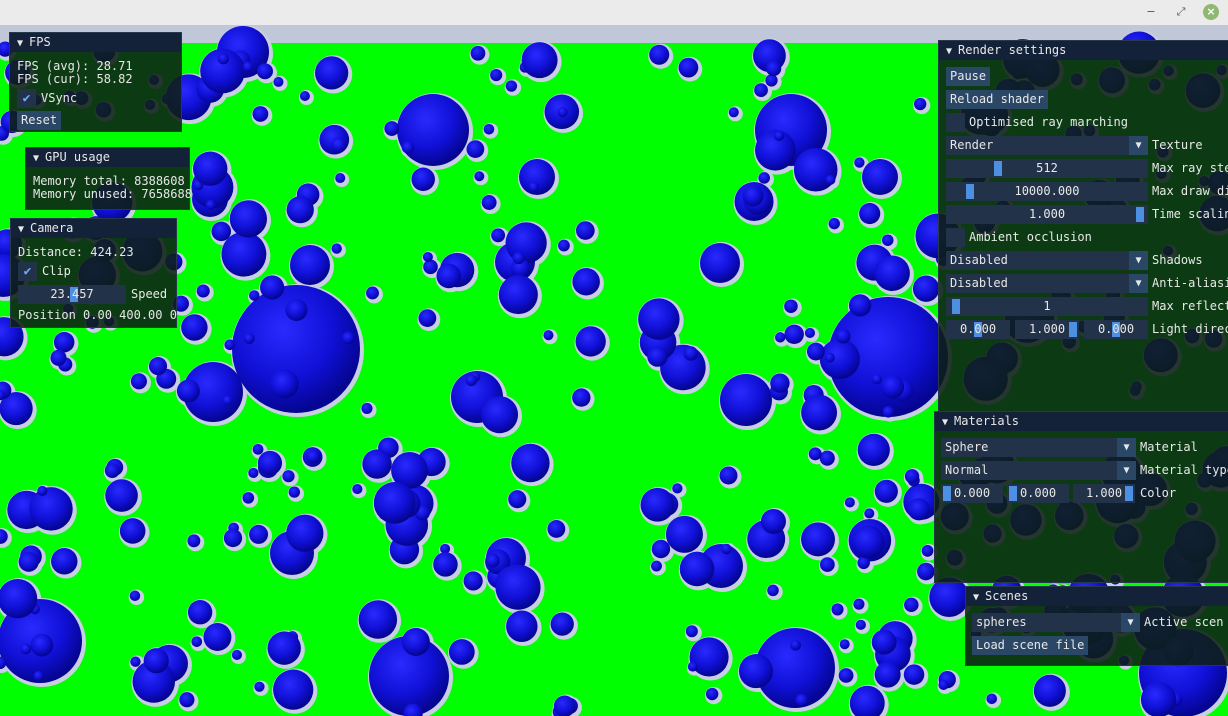 The image size is (1228, 716). I want to click on active-scene-combo: spheres ▼, so click(1056, 622).